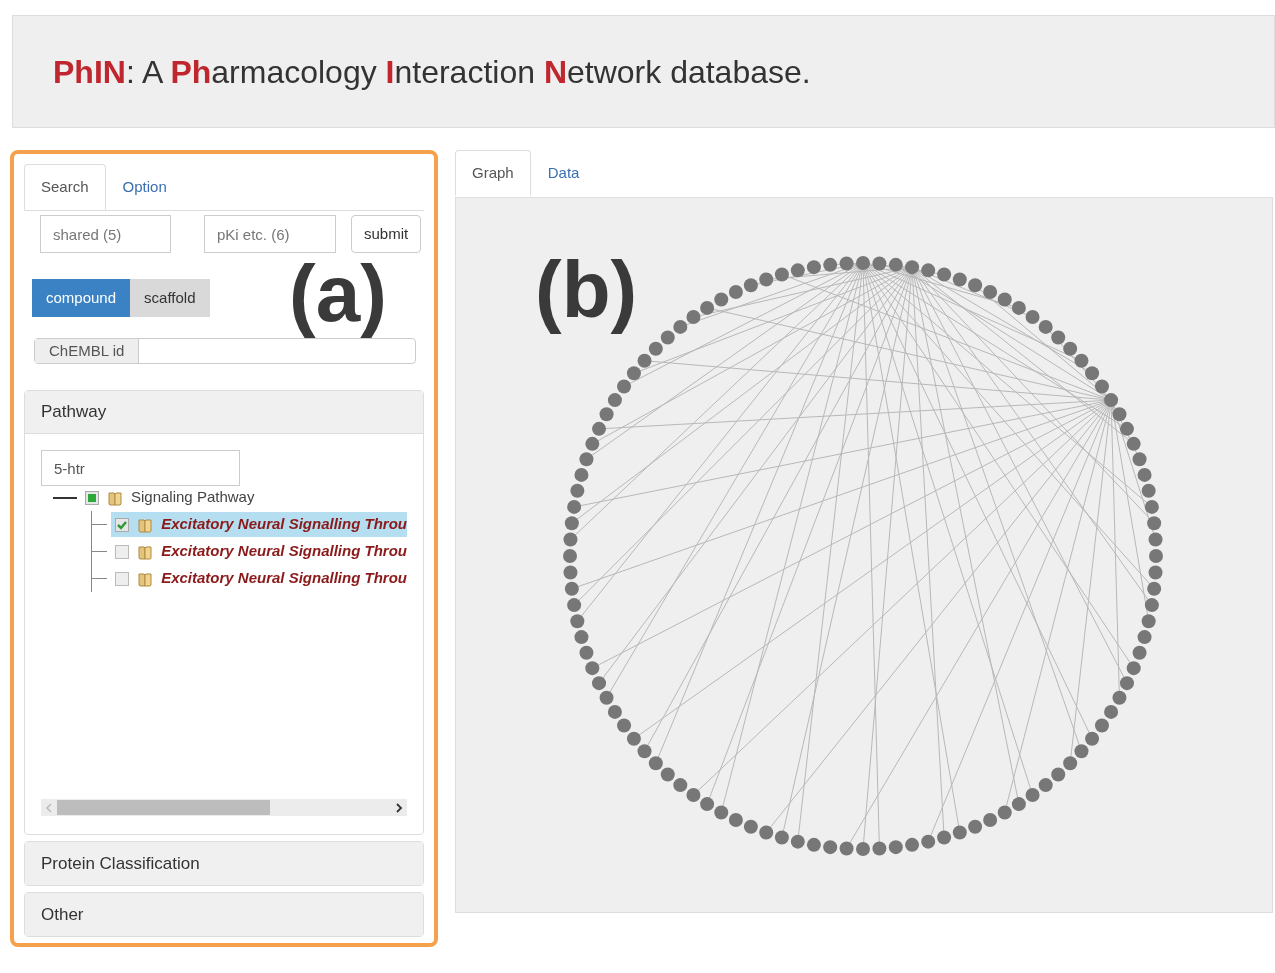 This screenshot has width=1275, height=973. Describe the element at coordinates (399, 807) in the screenshot. I see `right-chevron-icon` at that location.